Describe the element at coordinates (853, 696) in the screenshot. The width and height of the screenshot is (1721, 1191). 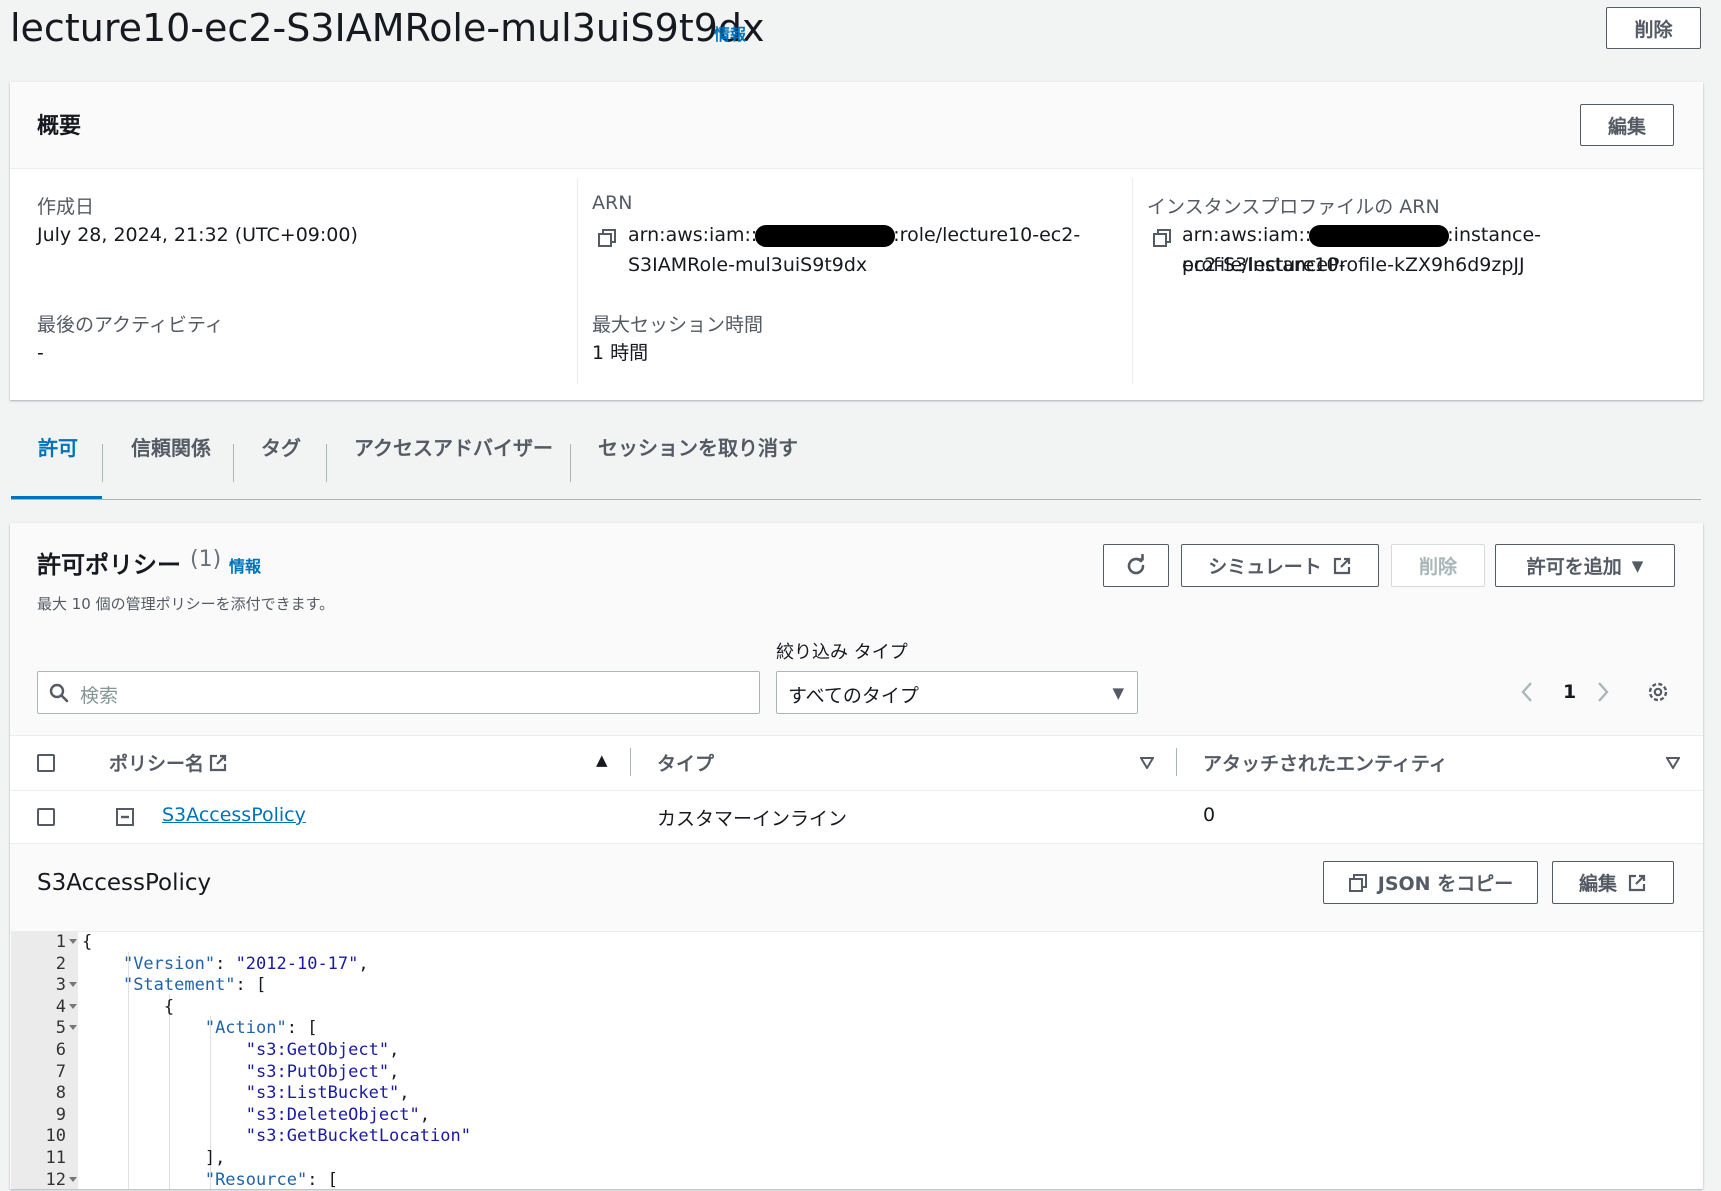
I see `filter-type-value: すべてのタイプ` at that location.